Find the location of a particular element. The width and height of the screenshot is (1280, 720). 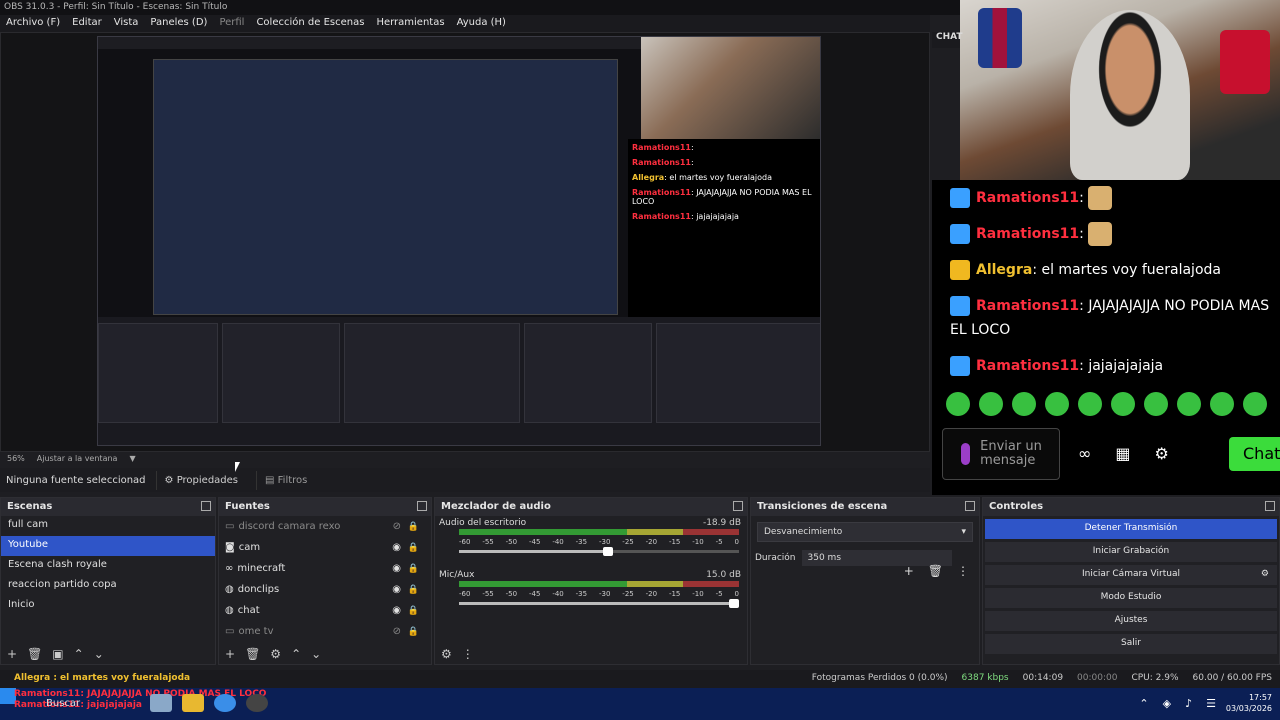

menu-perfil: Perfil is located at coordinates (231, 23).